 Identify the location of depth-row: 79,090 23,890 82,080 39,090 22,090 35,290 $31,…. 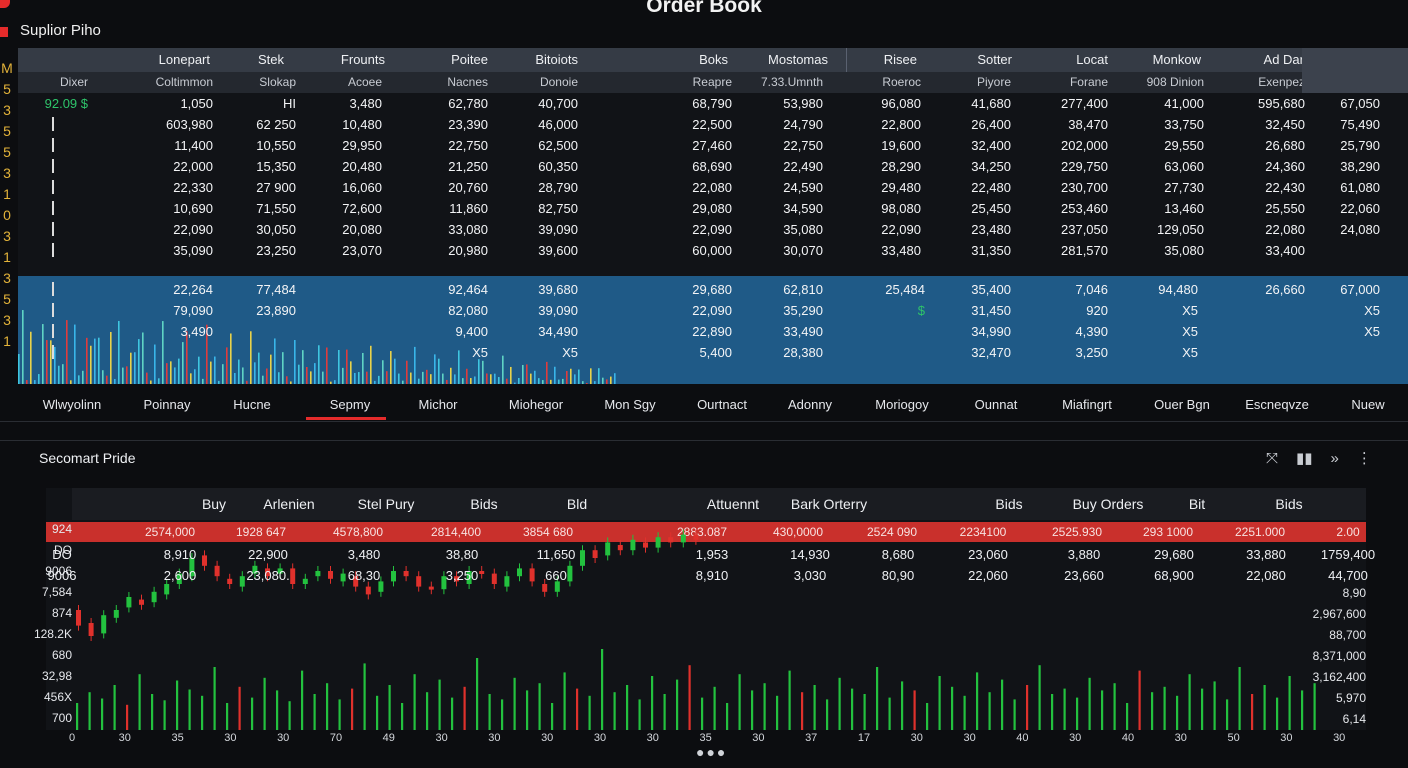
(713, 310).